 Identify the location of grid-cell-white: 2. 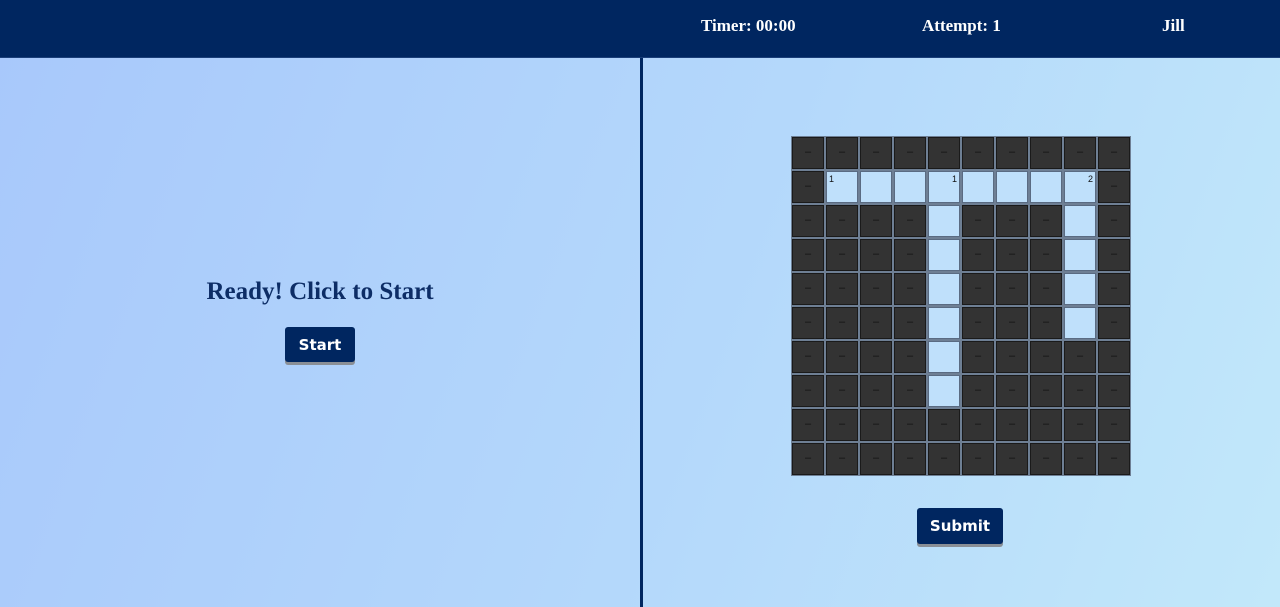
(1080, 187).